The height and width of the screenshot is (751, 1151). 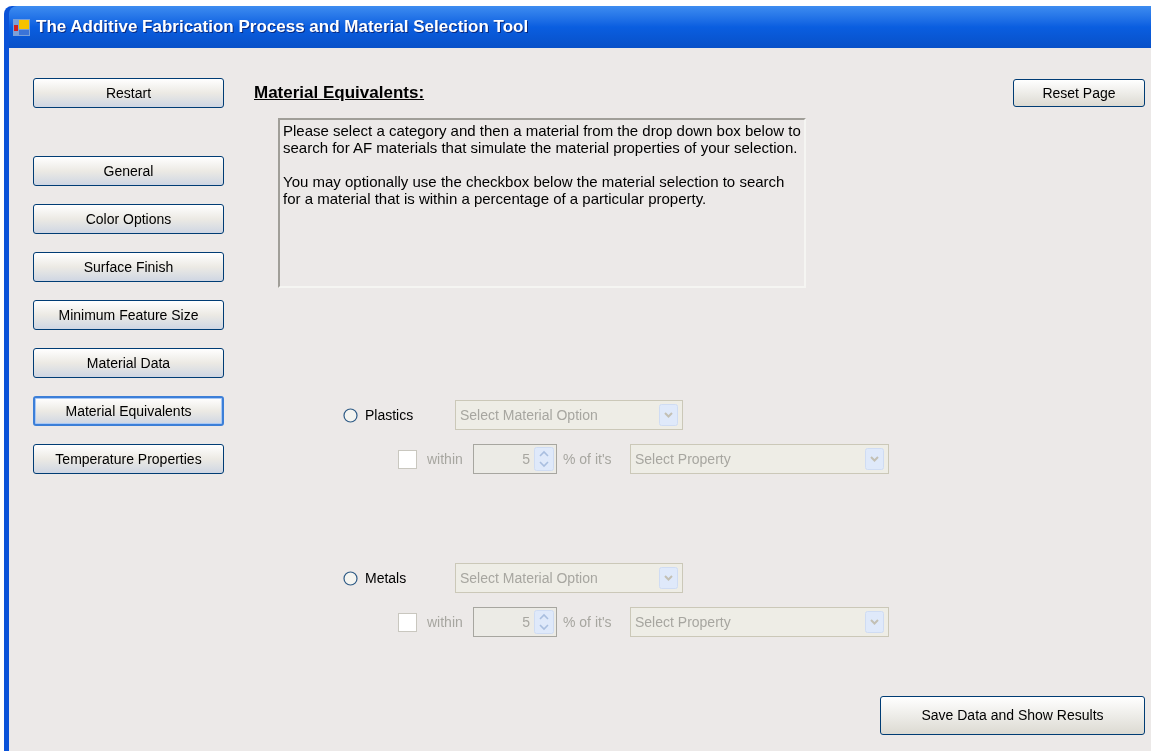 I want to click on nav-button: Temperature Properties, so click(x=128, y=459).